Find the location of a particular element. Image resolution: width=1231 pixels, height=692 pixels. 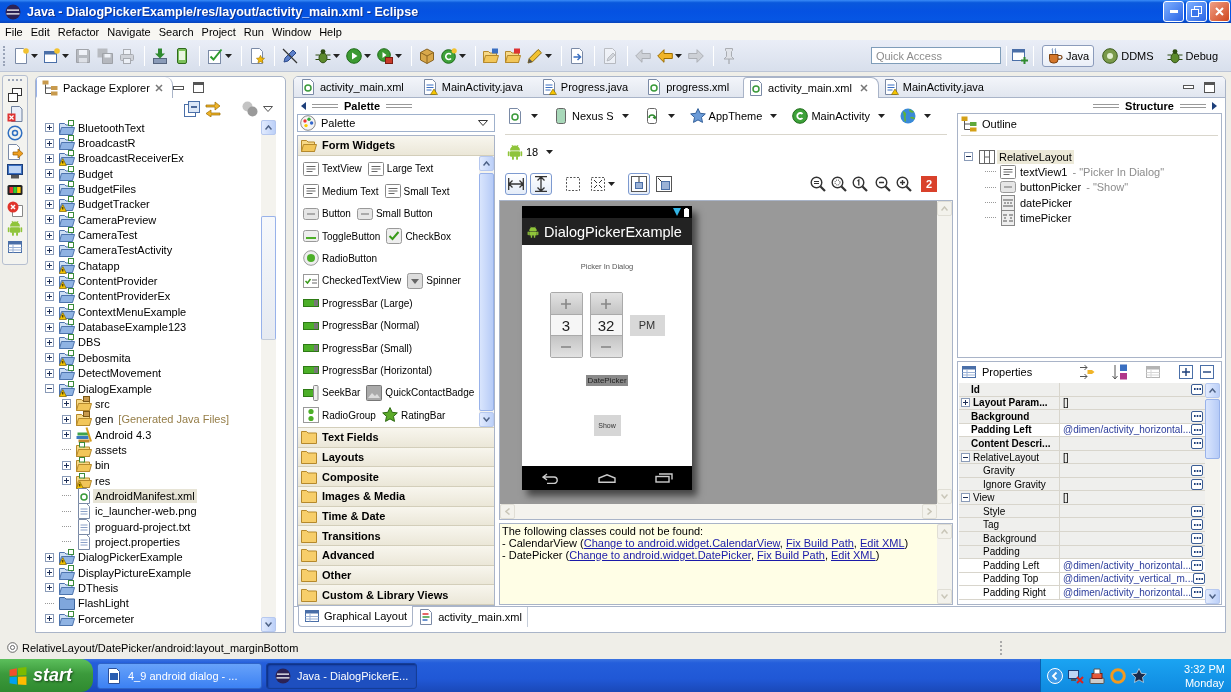

editor-tab: Graphical Layout is located at coordinates (356, 616).